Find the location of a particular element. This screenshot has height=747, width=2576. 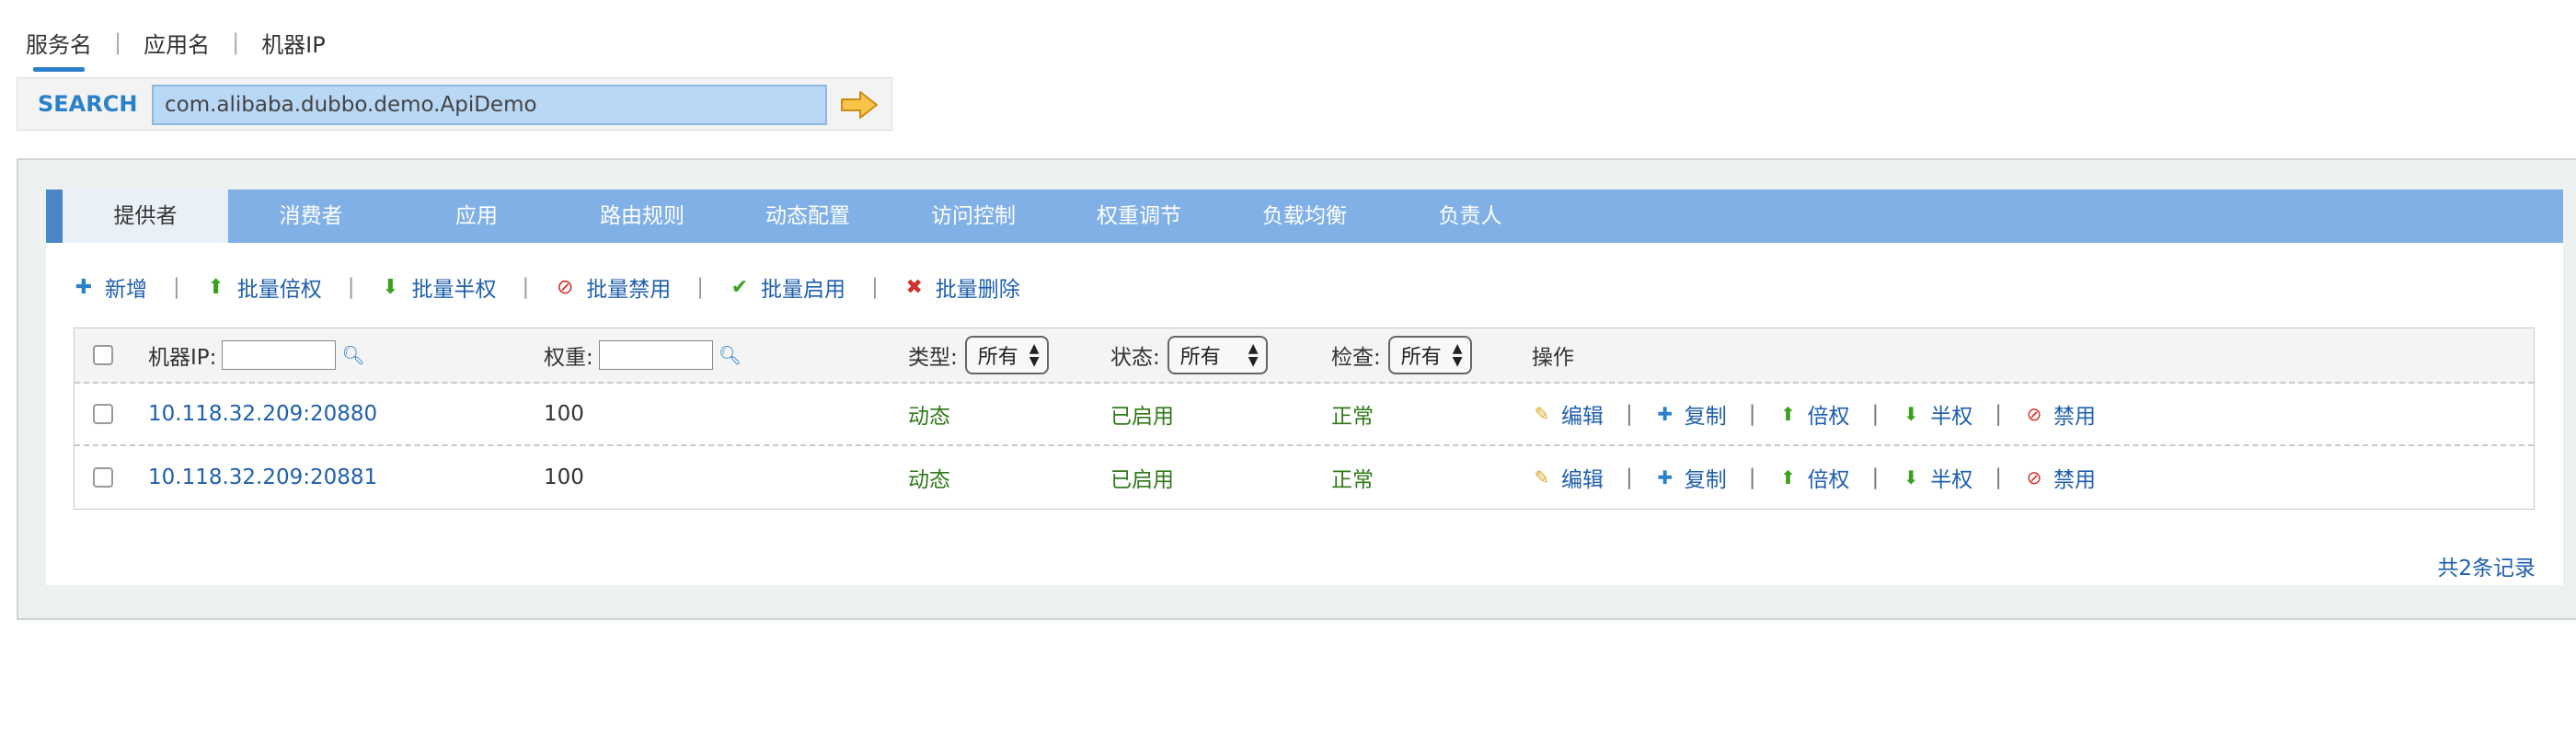

batch-half-weight-button: ⬇ 批量半权 is located at coordinates (439, 287).